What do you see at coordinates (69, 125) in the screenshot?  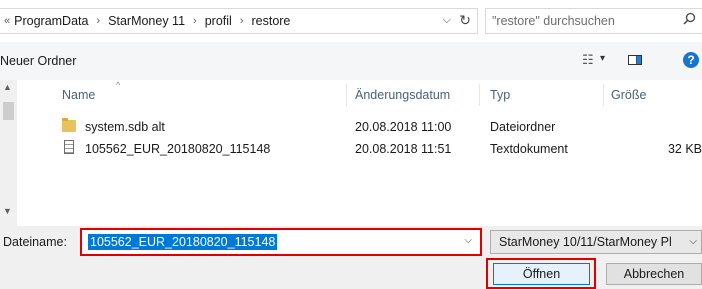 I see `folder-icon` at bounding box center [69, 125].